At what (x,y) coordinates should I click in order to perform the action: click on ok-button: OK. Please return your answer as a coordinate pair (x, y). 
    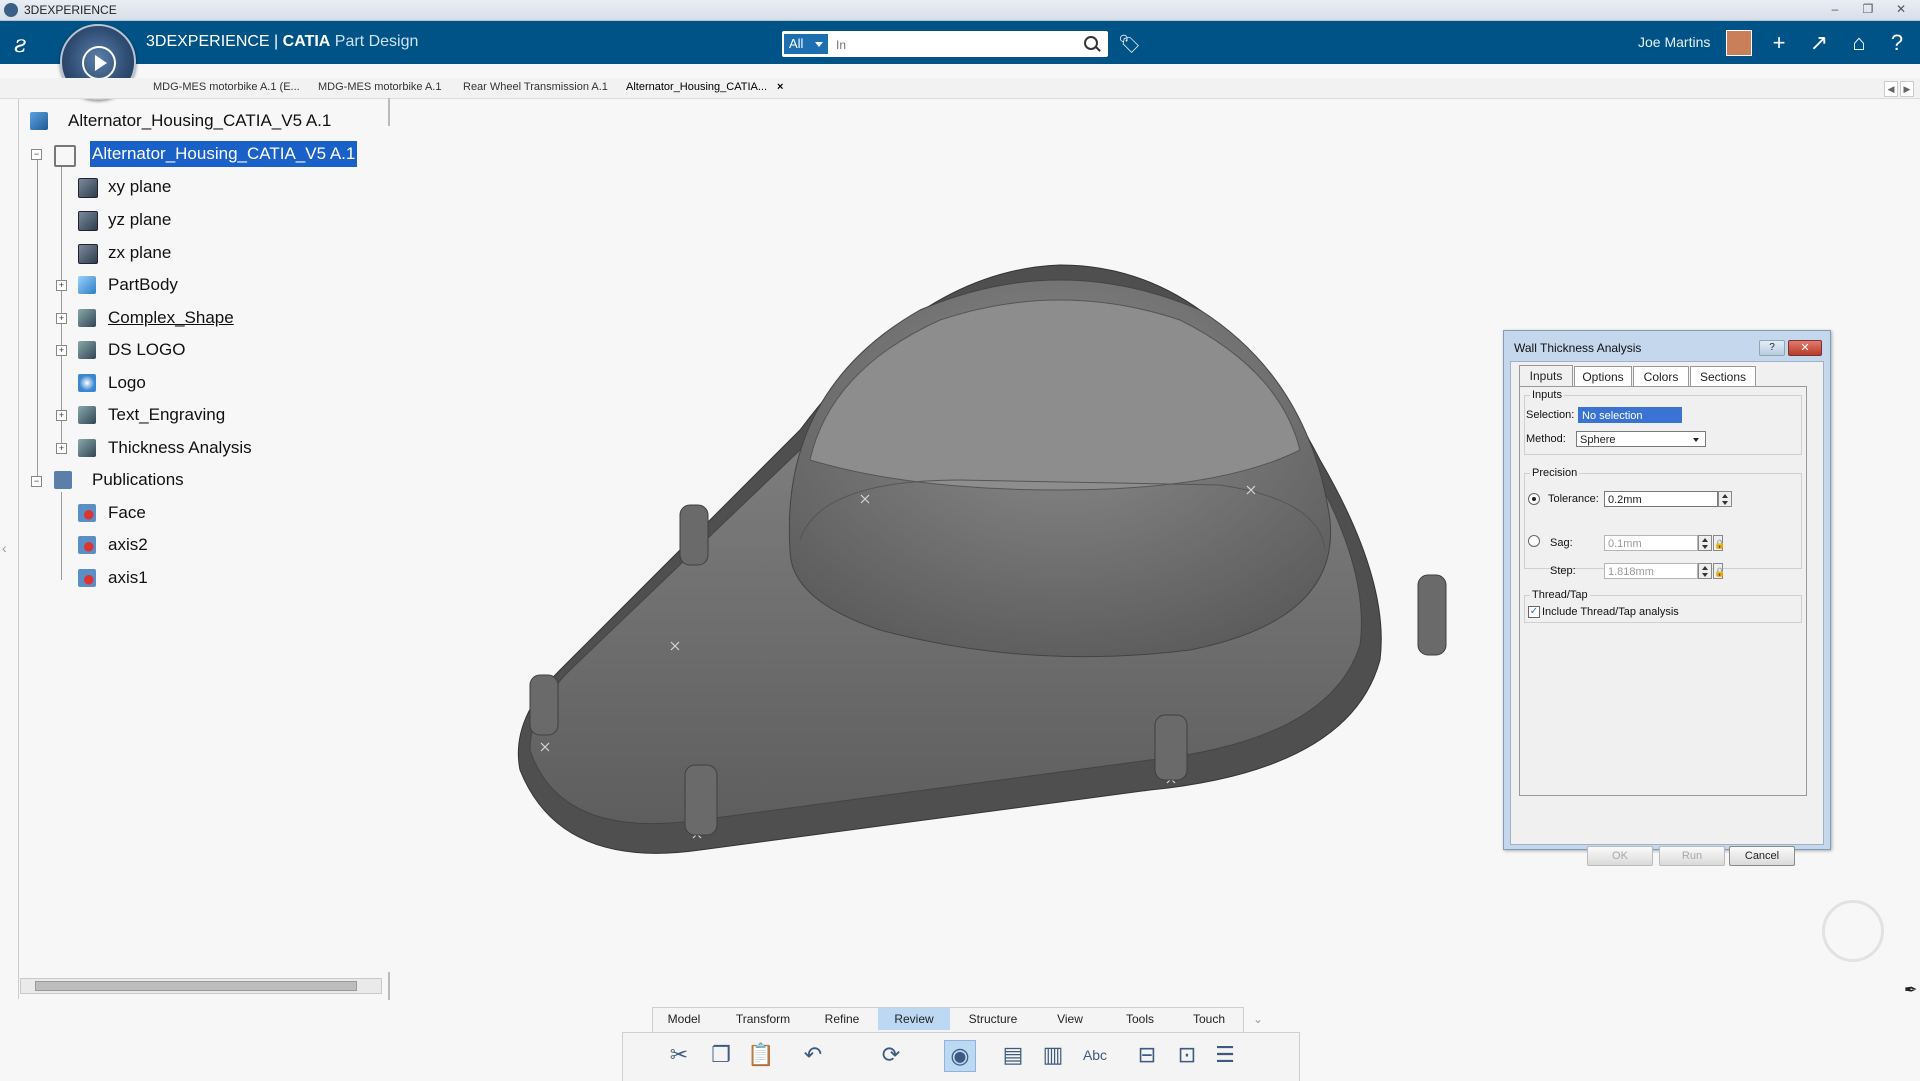
    Looking at the image, I should click on (1620, 856).